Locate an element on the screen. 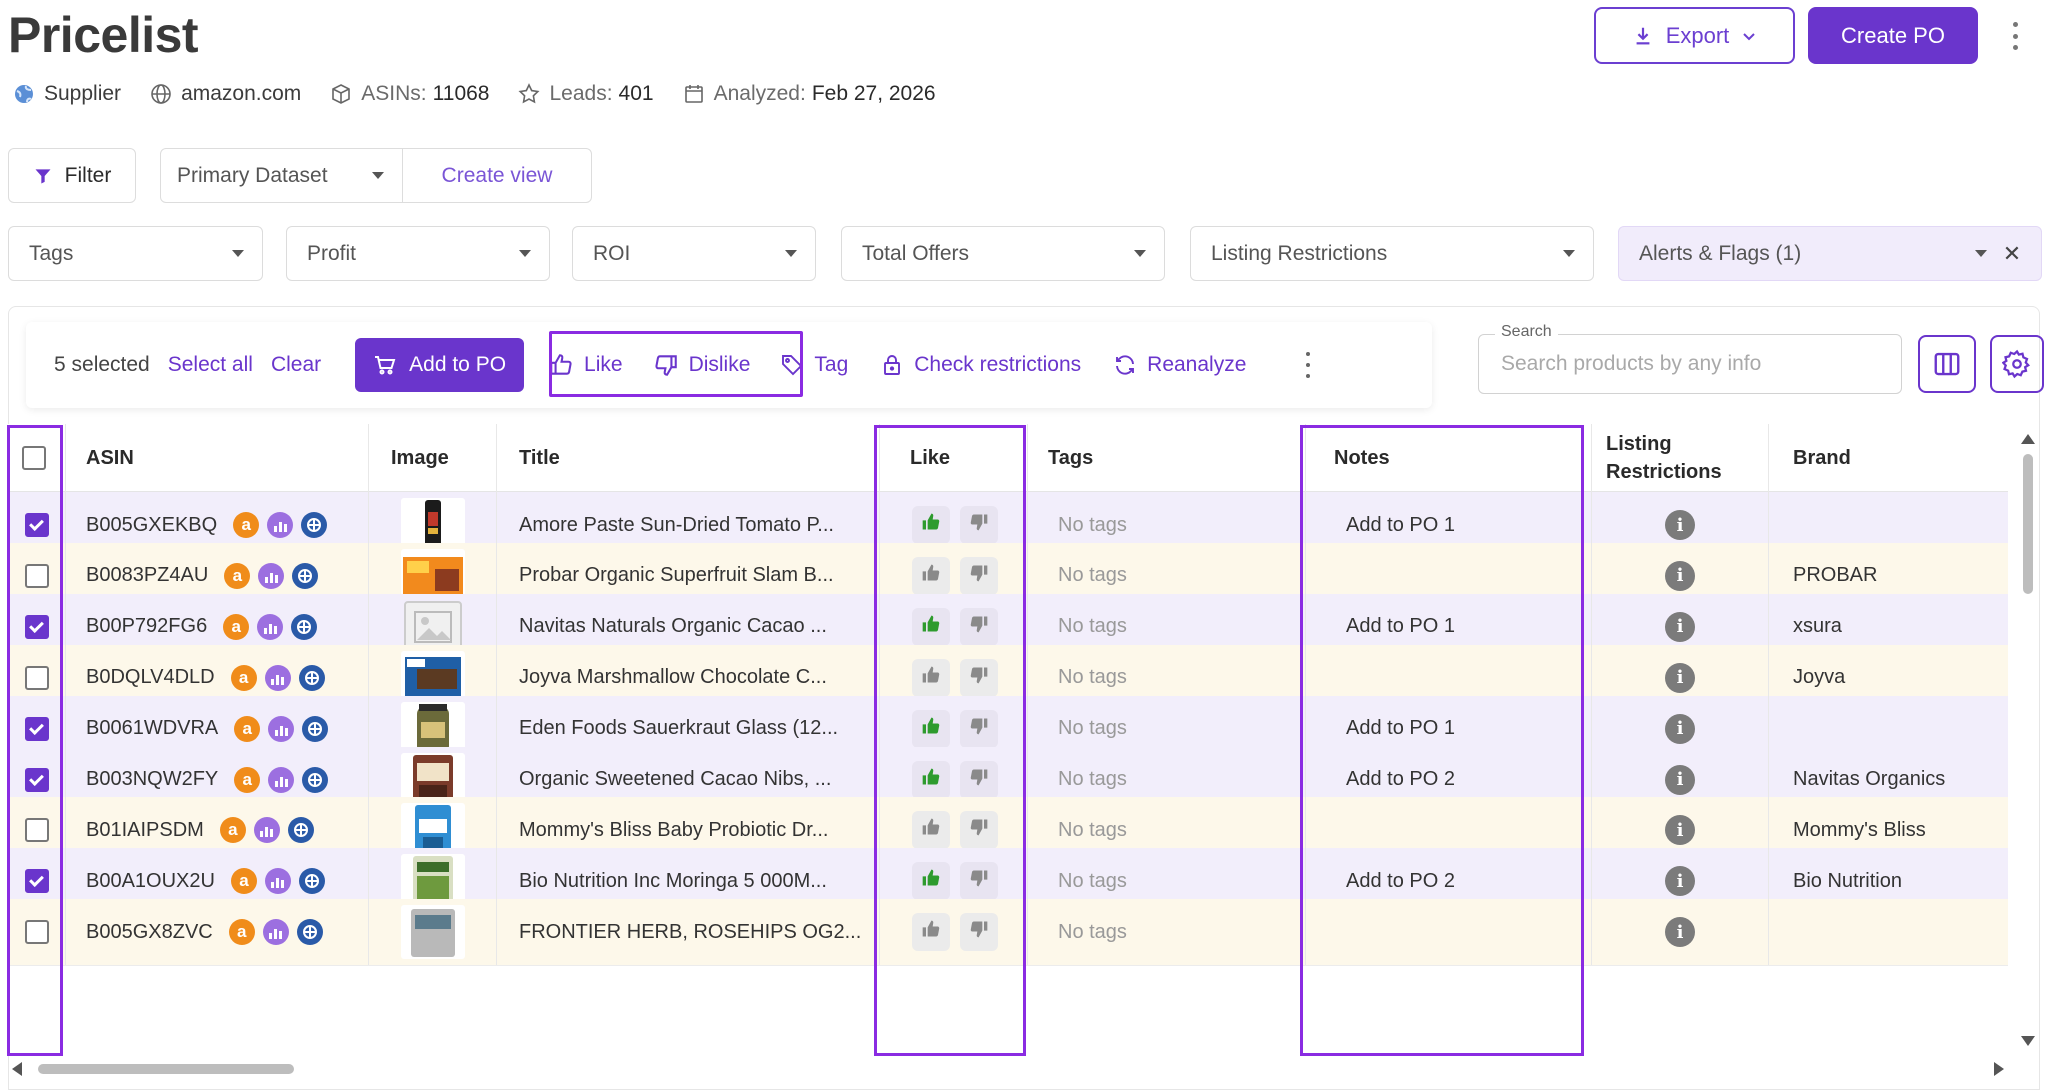 This screenshot has height=1090, width=2048. reanalyze-button: Reanalyze is located at coordinates (1179, 365).